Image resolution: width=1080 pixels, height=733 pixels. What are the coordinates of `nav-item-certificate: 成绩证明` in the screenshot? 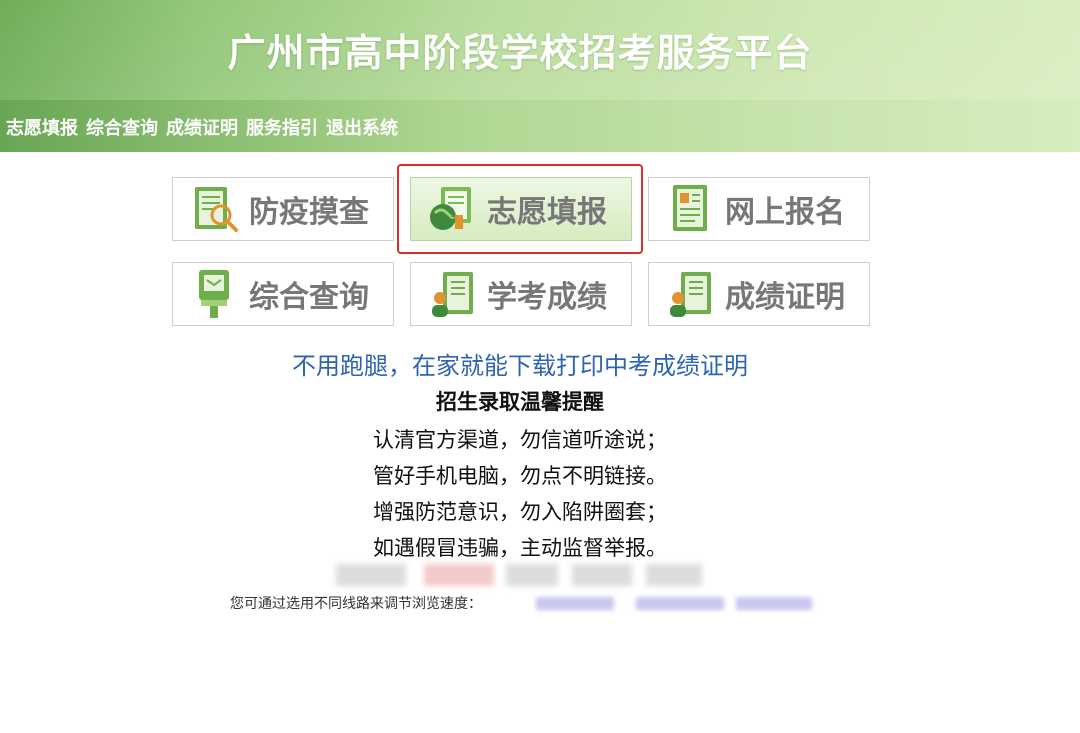 It's located at (202, 127).